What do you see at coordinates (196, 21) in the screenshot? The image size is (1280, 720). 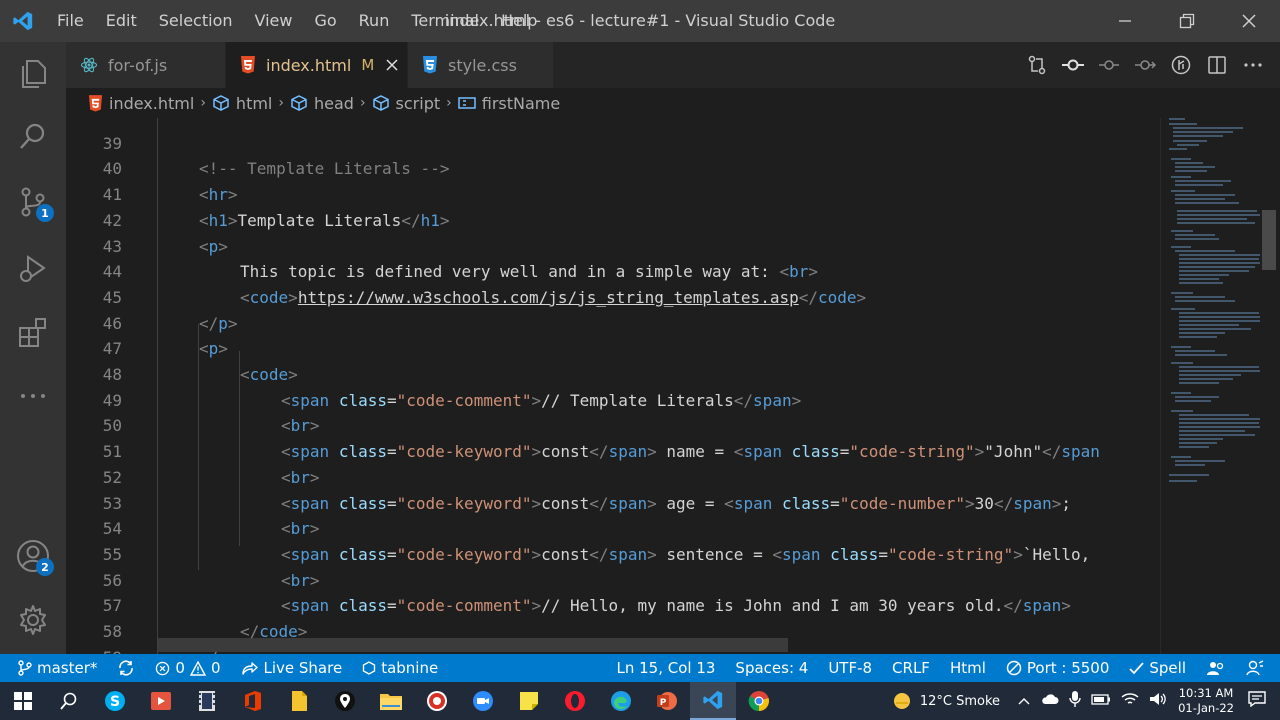 I see `menu-selection: Selection` at bounding box center [196, 21].